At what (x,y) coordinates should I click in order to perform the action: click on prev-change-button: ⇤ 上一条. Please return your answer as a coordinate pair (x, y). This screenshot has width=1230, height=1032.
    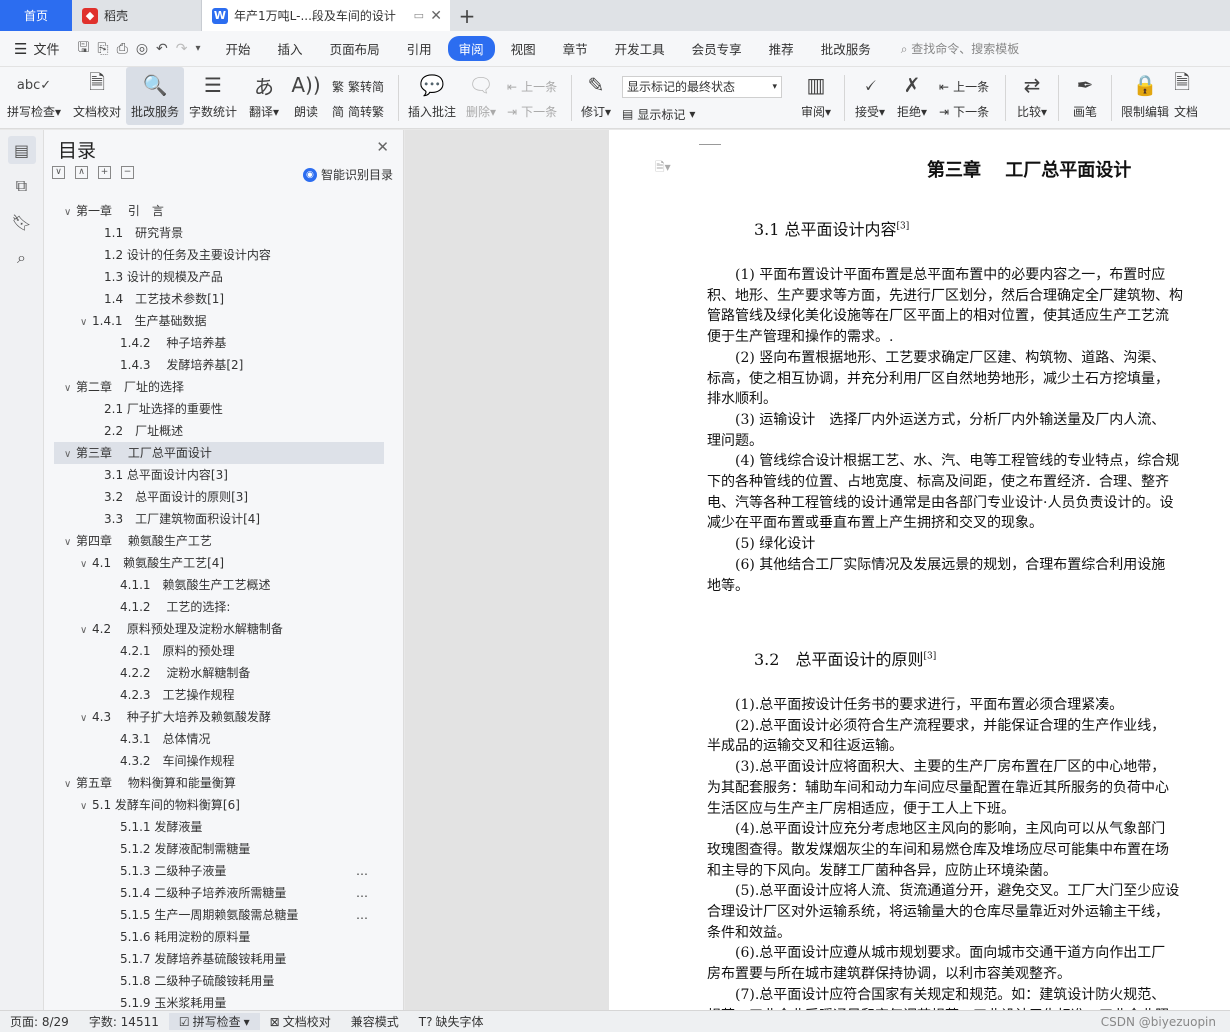
    Looking at the image, I should click on (967, 86).